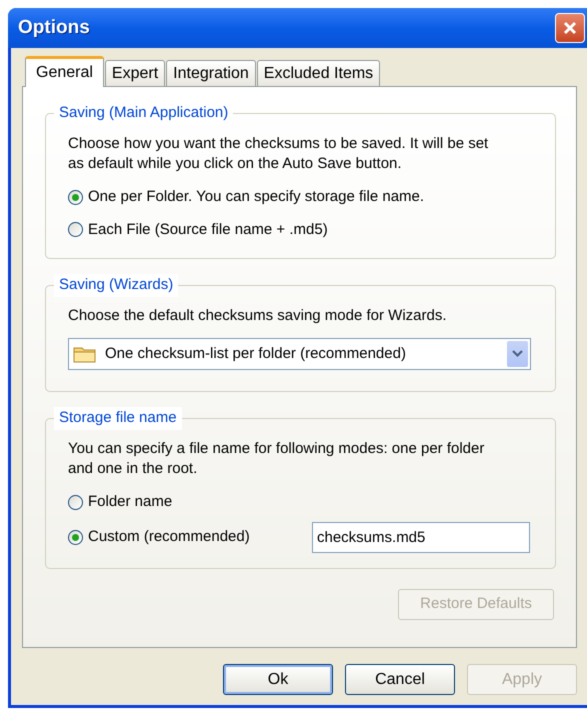 This screenshot has width=587, height=710. I want to click on dialog-button: Cancel, so click(400, 679).